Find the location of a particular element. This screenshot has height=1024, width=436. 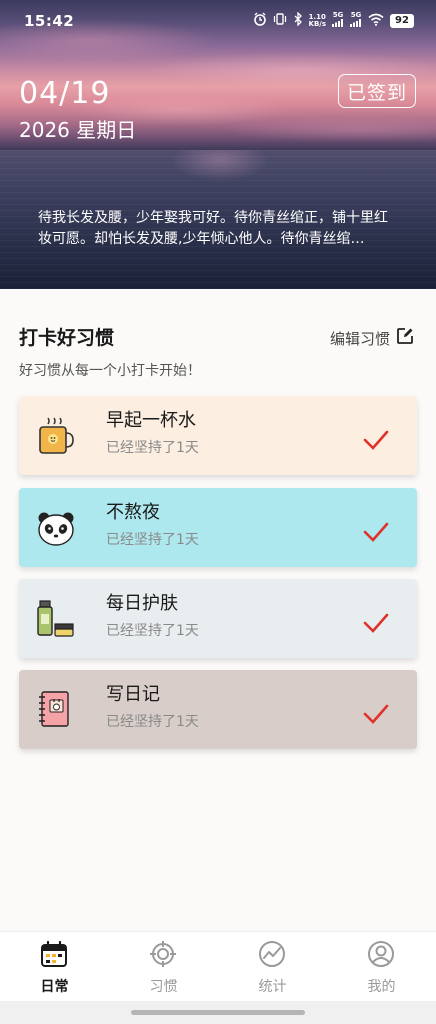

diary-icon is located at coordinates (56, 710).